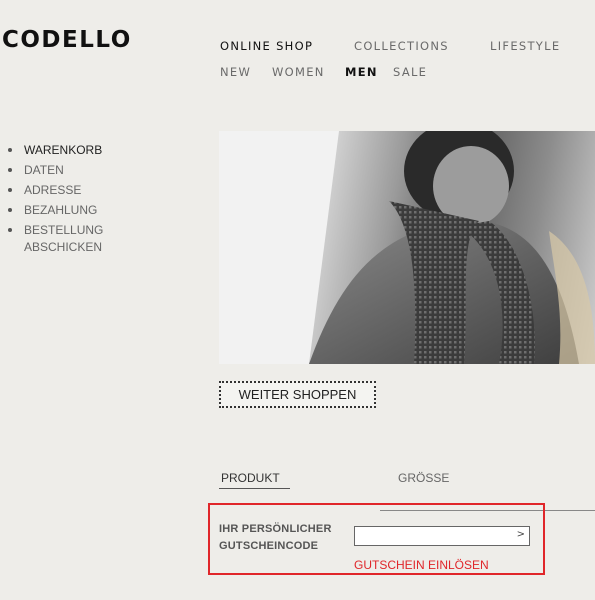 This screenshot has height=600, width=595. I want to click on nav-new: NEW, so click(235, 72).